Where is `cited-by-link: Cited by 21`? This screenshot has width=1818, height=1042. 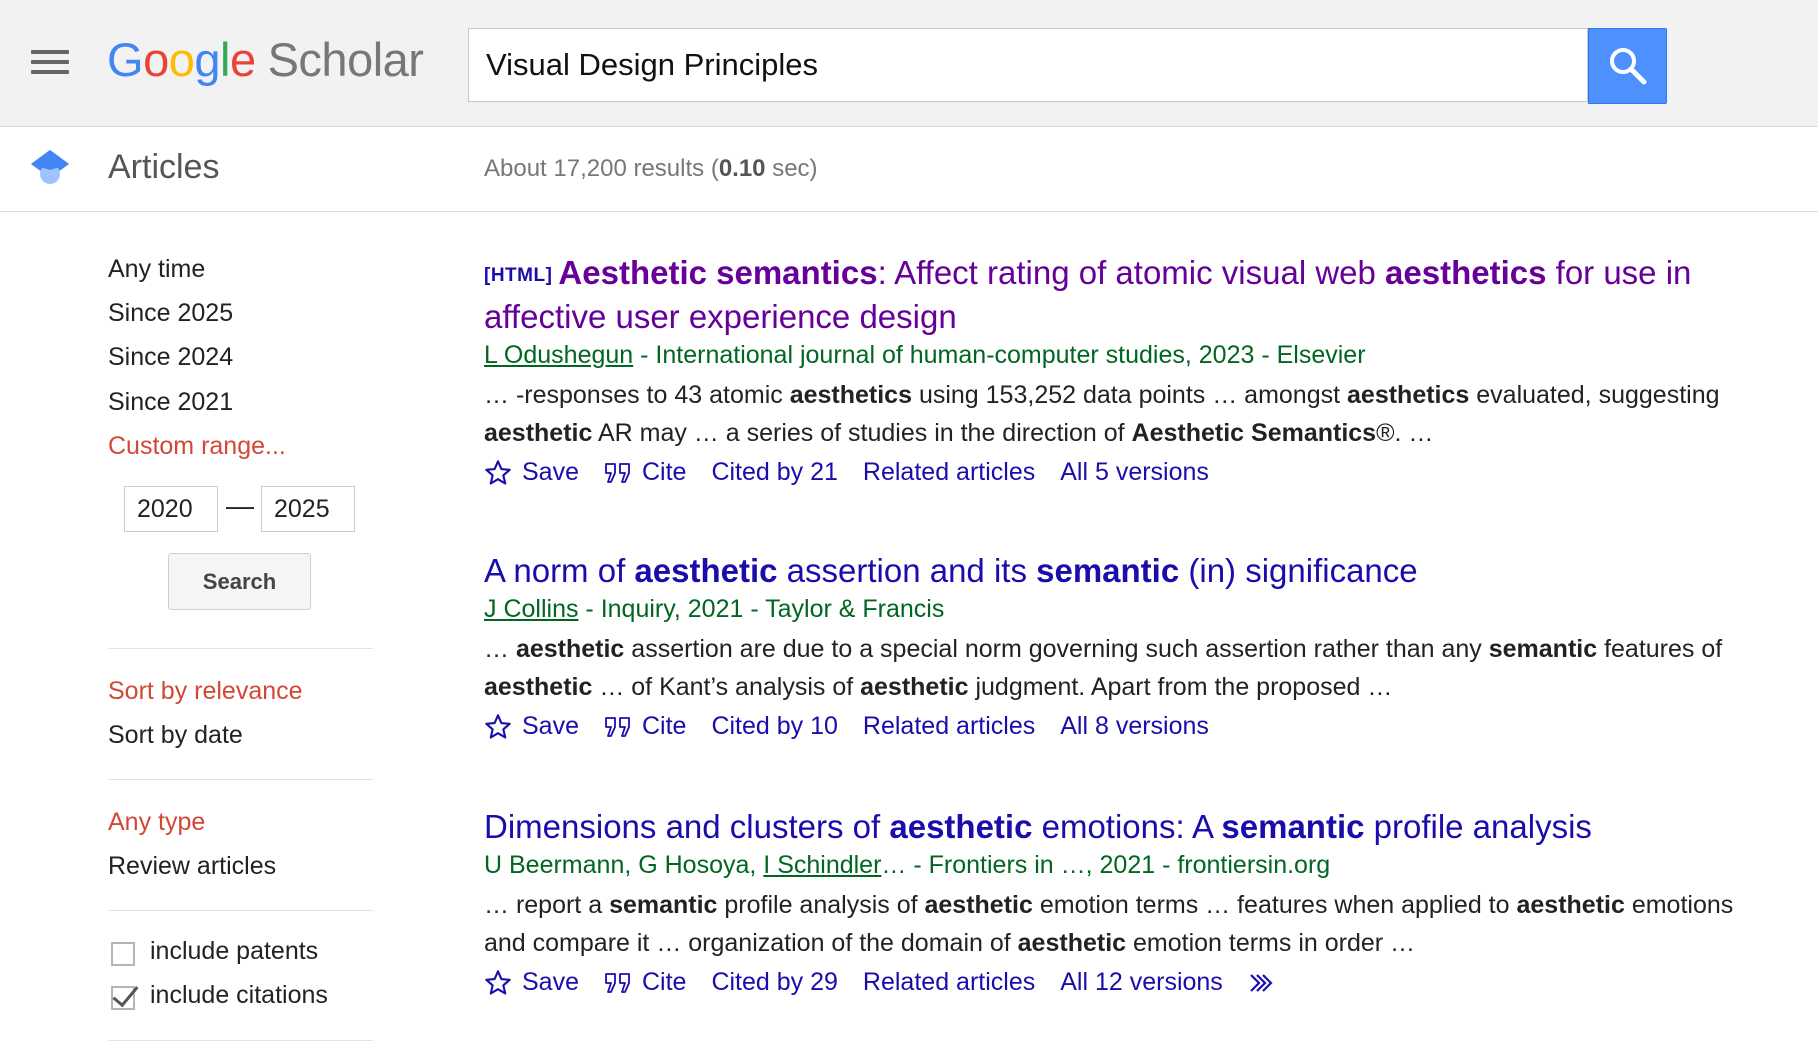 cited-by-link: Cited by 21 is located at coordinates (774, 472).